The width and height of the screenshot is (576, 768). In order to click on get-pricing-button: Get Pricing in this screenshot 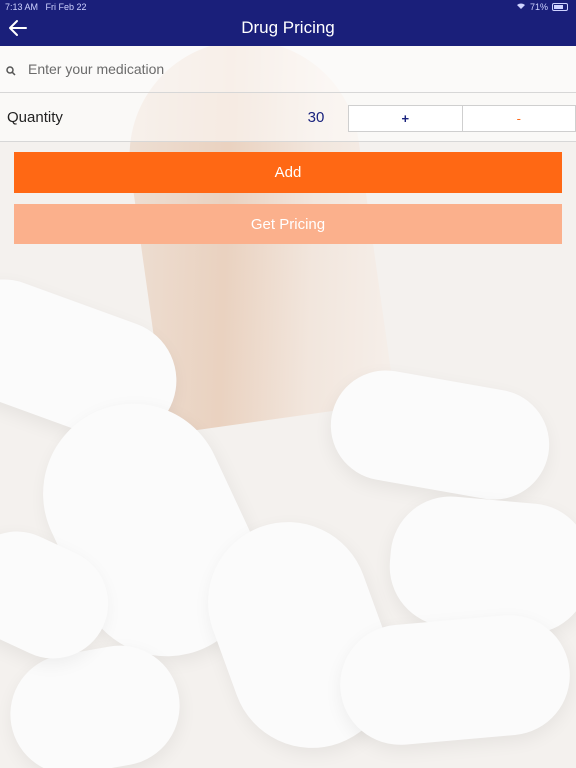, I will do `click(288, 224)`.